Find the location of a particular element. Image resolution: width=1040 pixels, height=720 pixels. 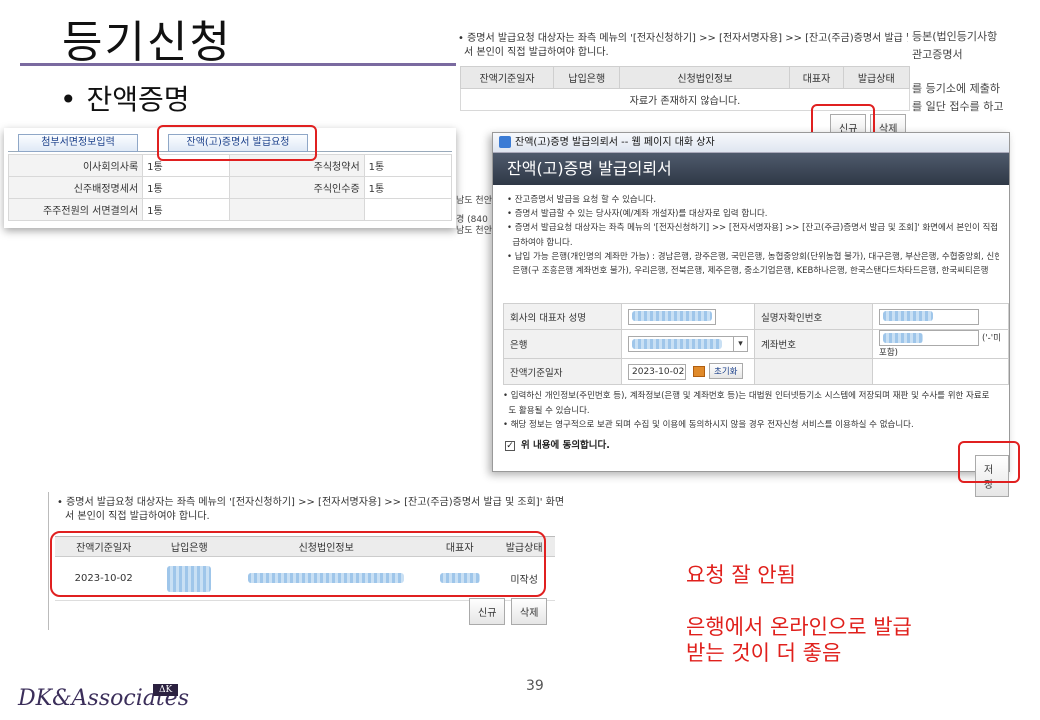

account-cell: ('-'미포함) is located at coordinates (940, 344).